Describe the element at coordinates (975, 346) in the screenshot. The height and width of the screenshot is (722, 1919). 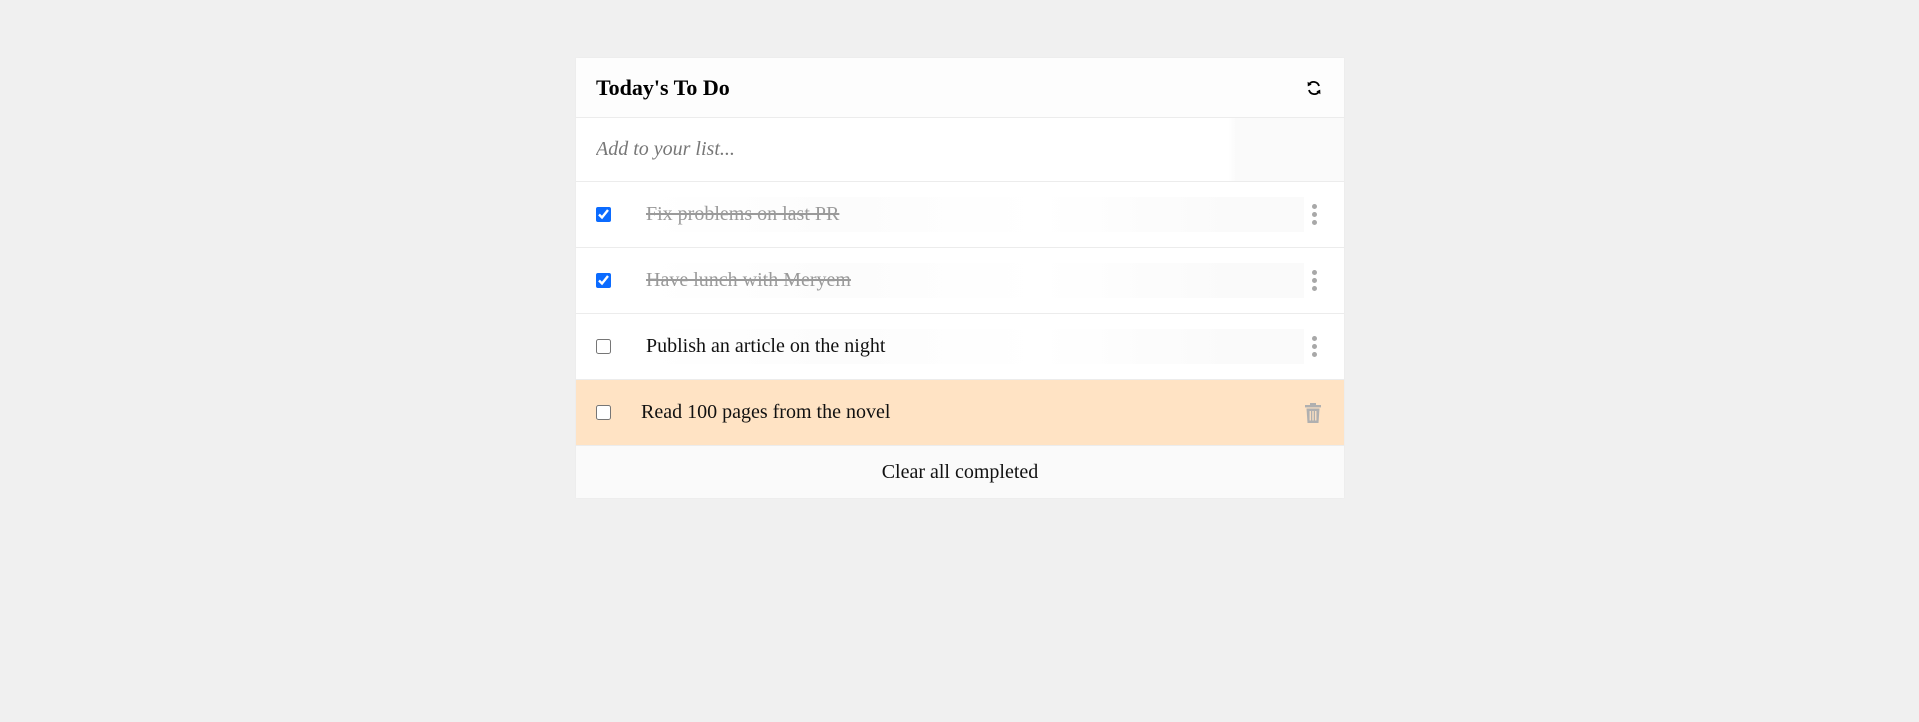
I see `todo-item-text: Publish an article on the night` at that location.